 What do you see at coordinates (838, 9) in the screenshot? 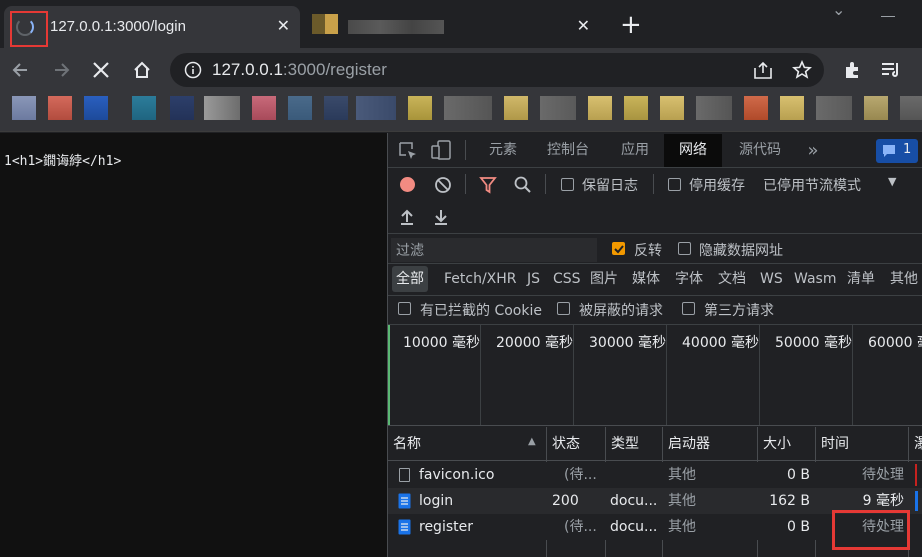
I see `tab-search-icon: ⌄` at bounding box center [838, 9].